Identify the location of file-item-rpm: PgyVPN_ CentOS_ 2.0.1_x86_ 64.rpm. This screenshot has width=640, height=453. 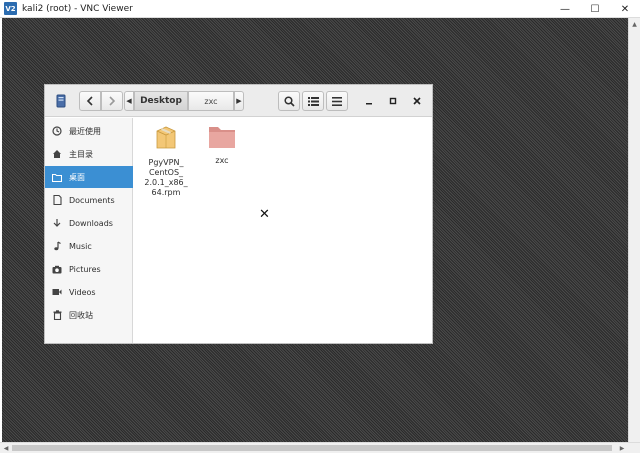
(166, 161).